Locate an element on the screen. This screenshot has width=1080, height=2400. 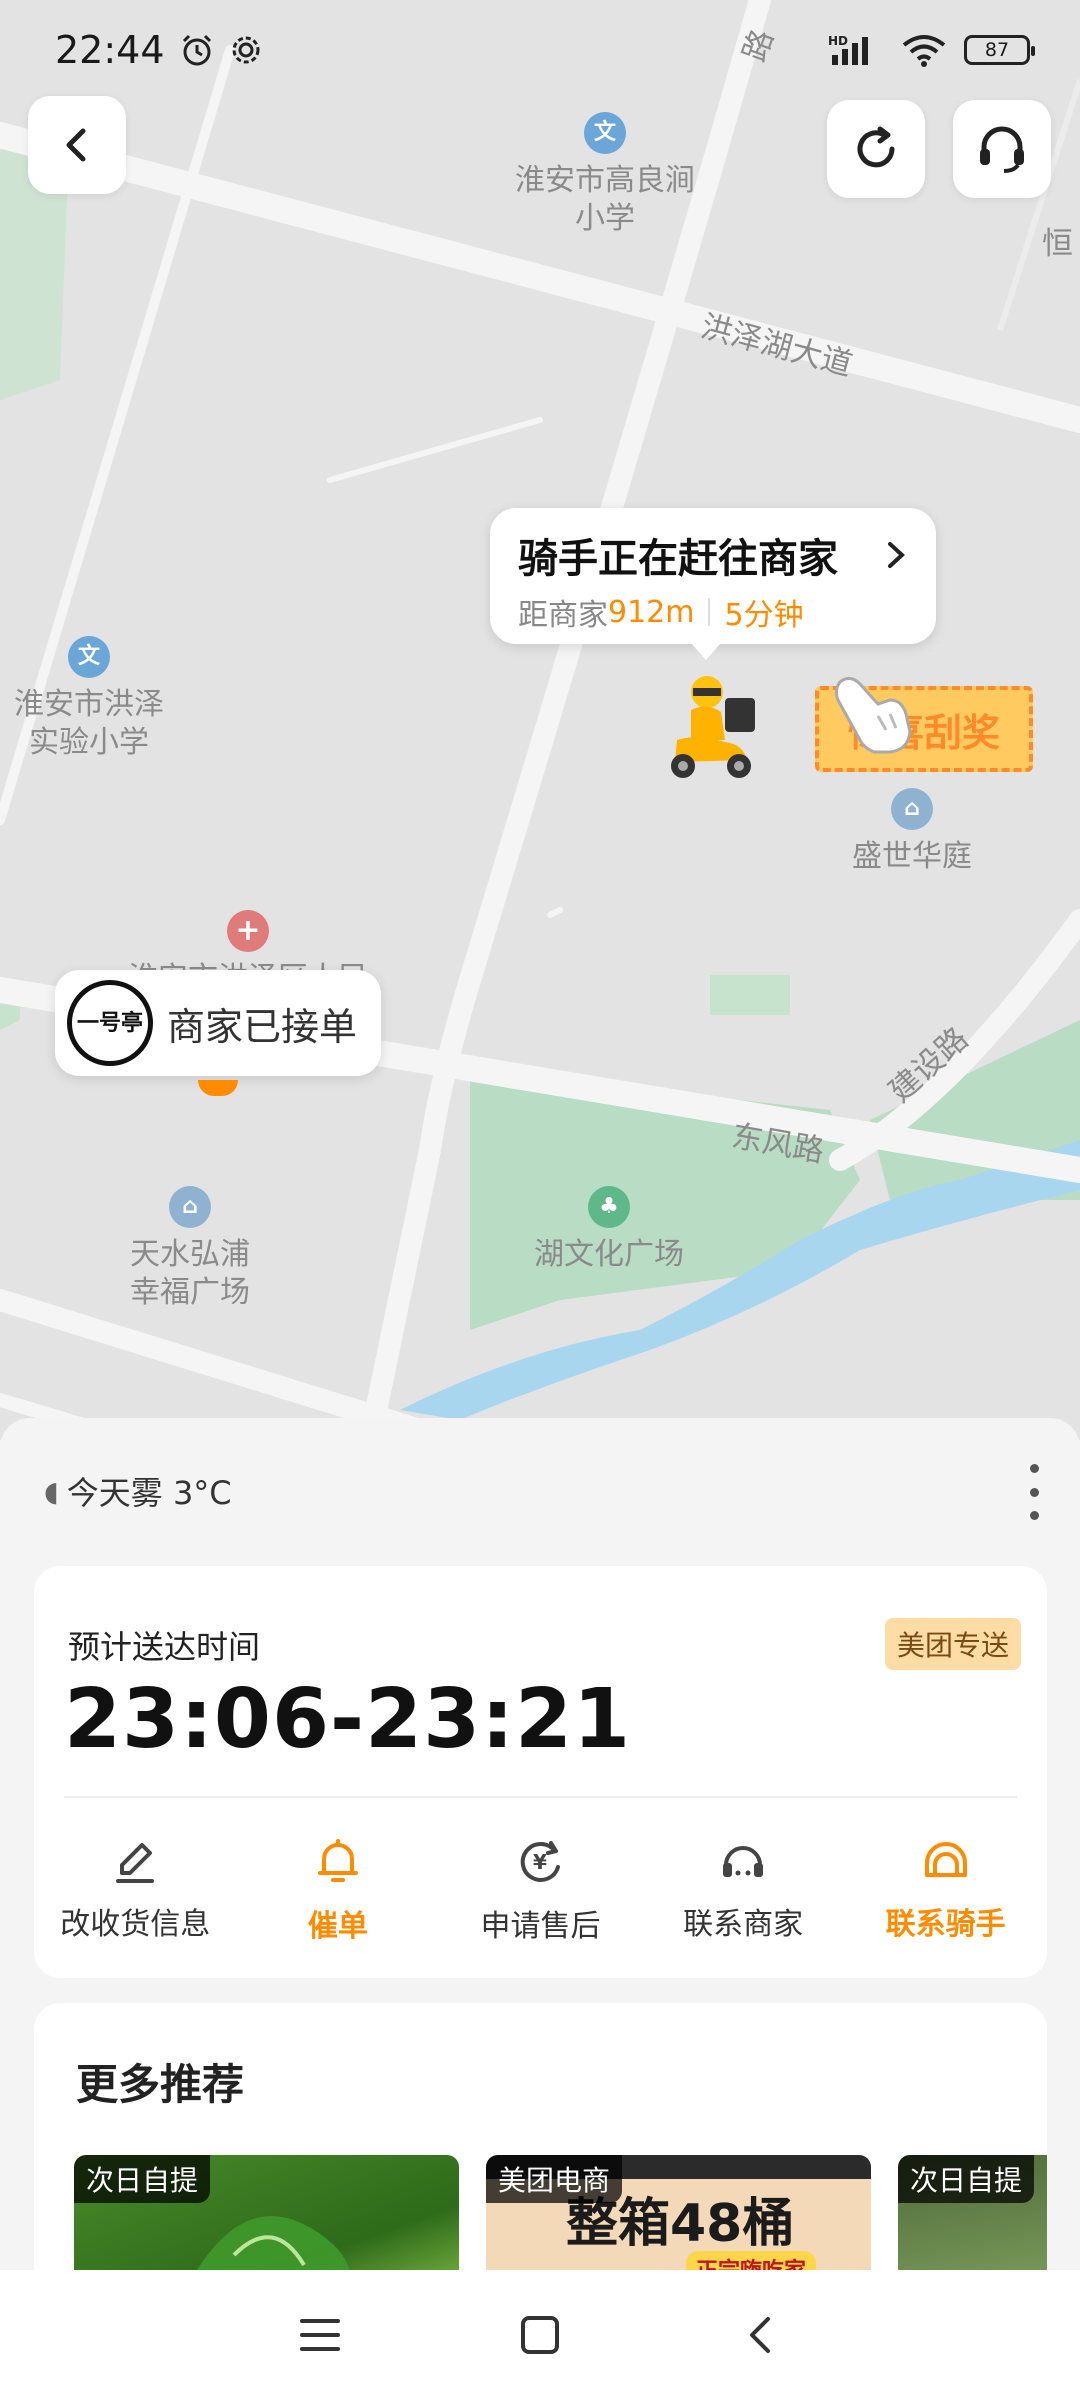
more-options-button is located at coordinates (1034, 1492).